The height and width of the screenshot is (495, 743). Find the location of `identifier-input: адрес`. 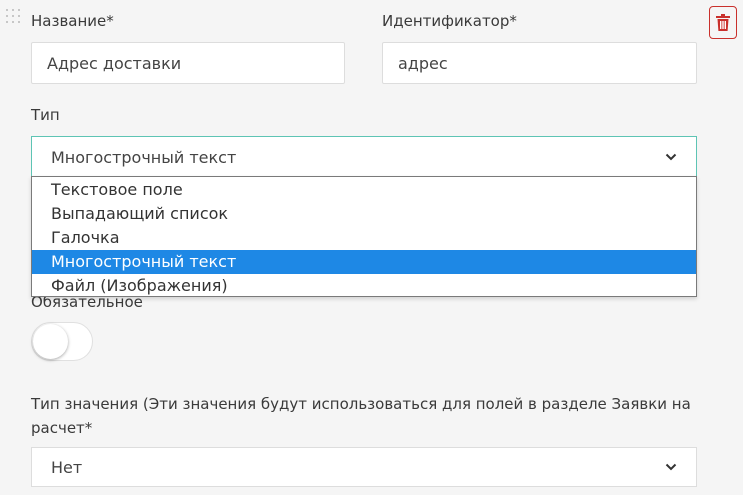

identifier-input: адрес is located at coordinates (539, 63).